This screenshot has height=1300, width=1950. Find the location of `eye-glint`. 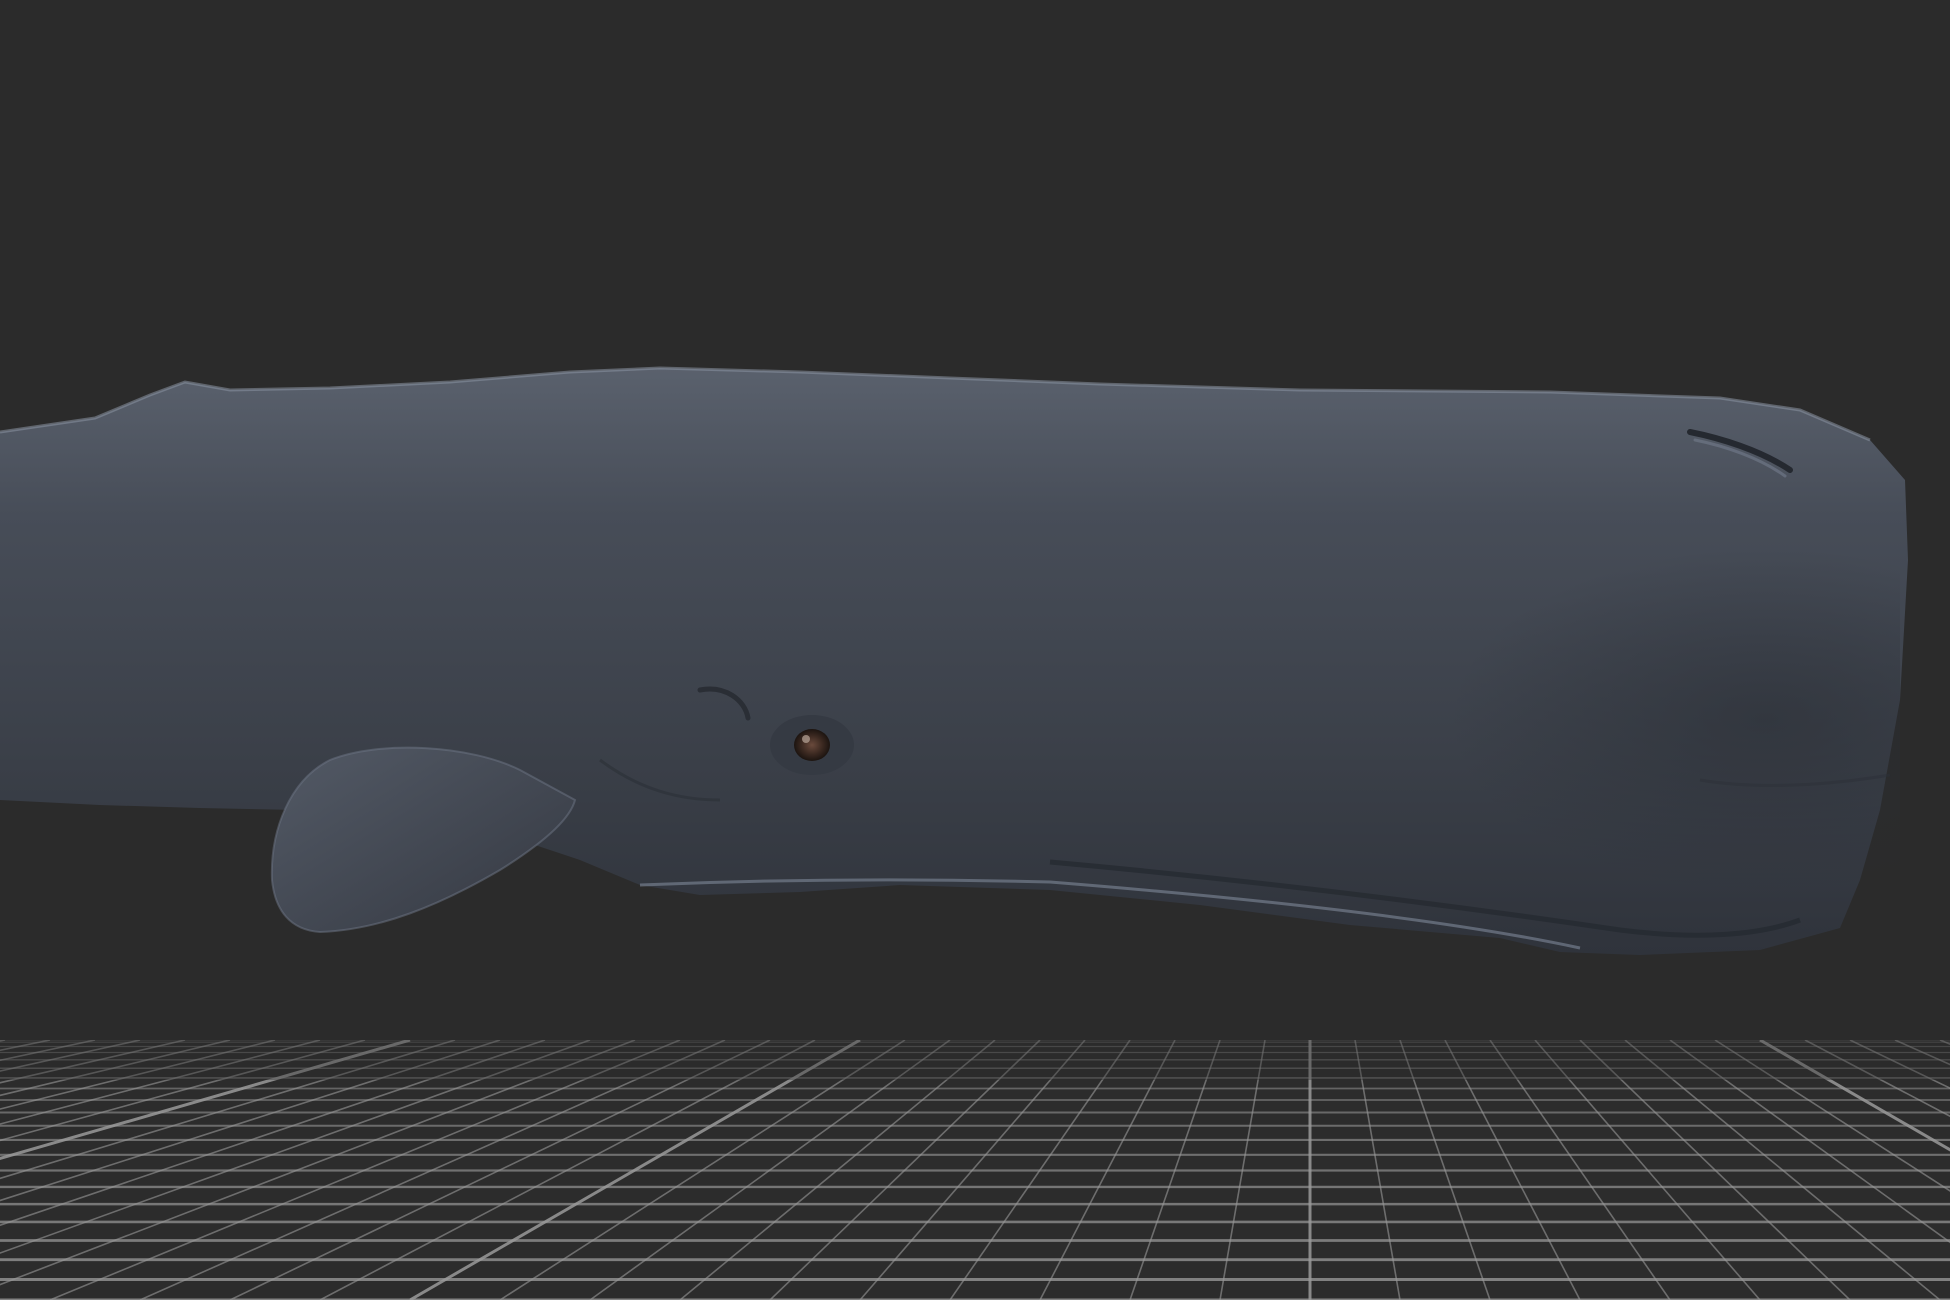

eye-glint is located at coordinates (806, 739).